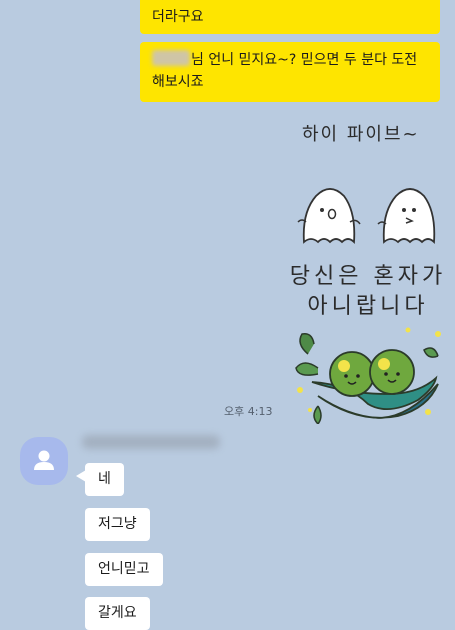 The width and height of the screenshot is (455, 630). What do you see at coordinates (171, 58) in the screenshot?
I see `redacted-name` at bounding box center [171, 58].